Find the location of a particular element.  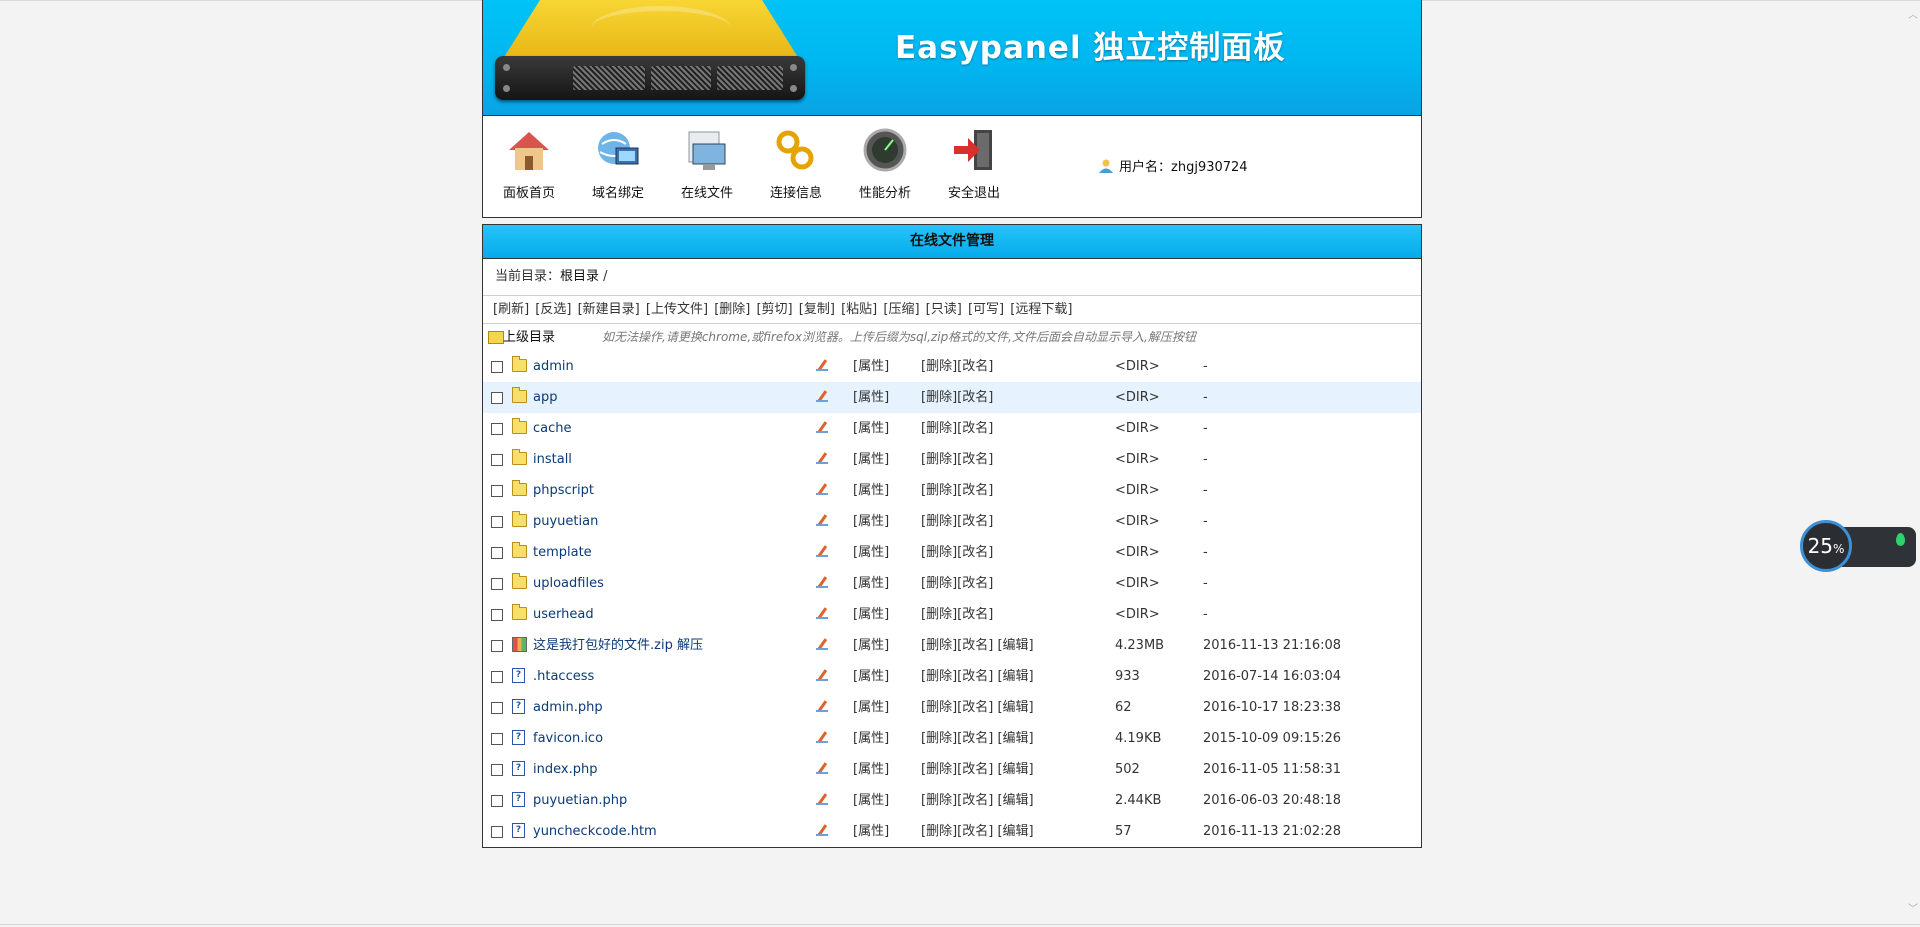

nav-item-domain: 域名绑定 is located at coordinates (618, 163).